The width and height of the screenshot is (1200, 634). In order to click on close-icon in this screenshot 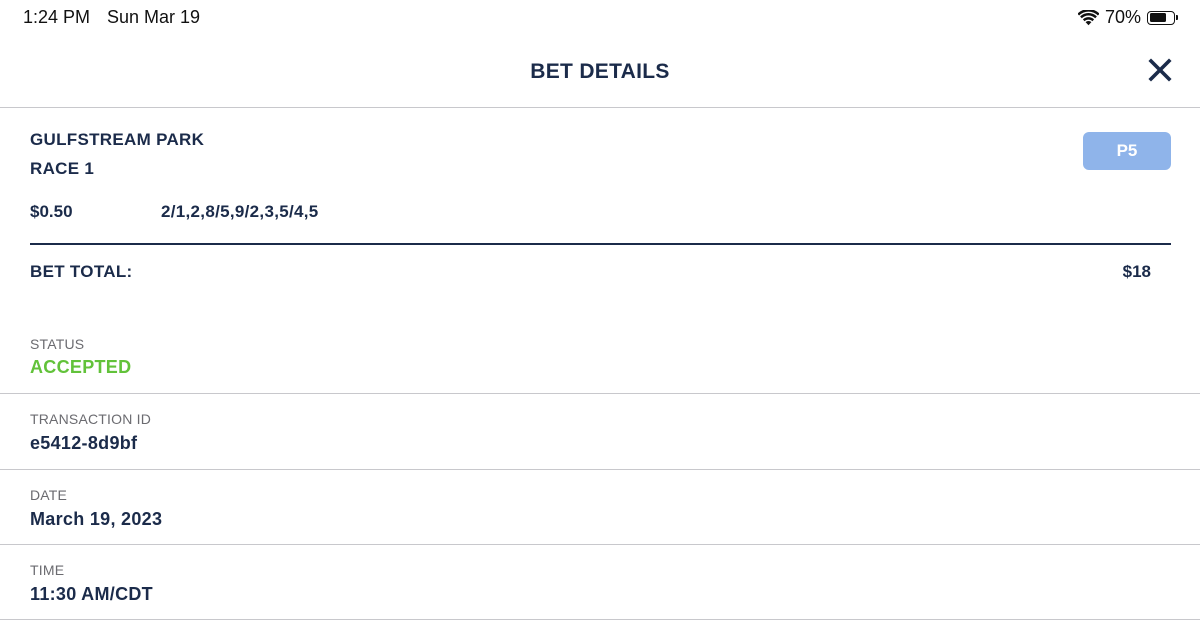, I will do `click(1160, 70)`.